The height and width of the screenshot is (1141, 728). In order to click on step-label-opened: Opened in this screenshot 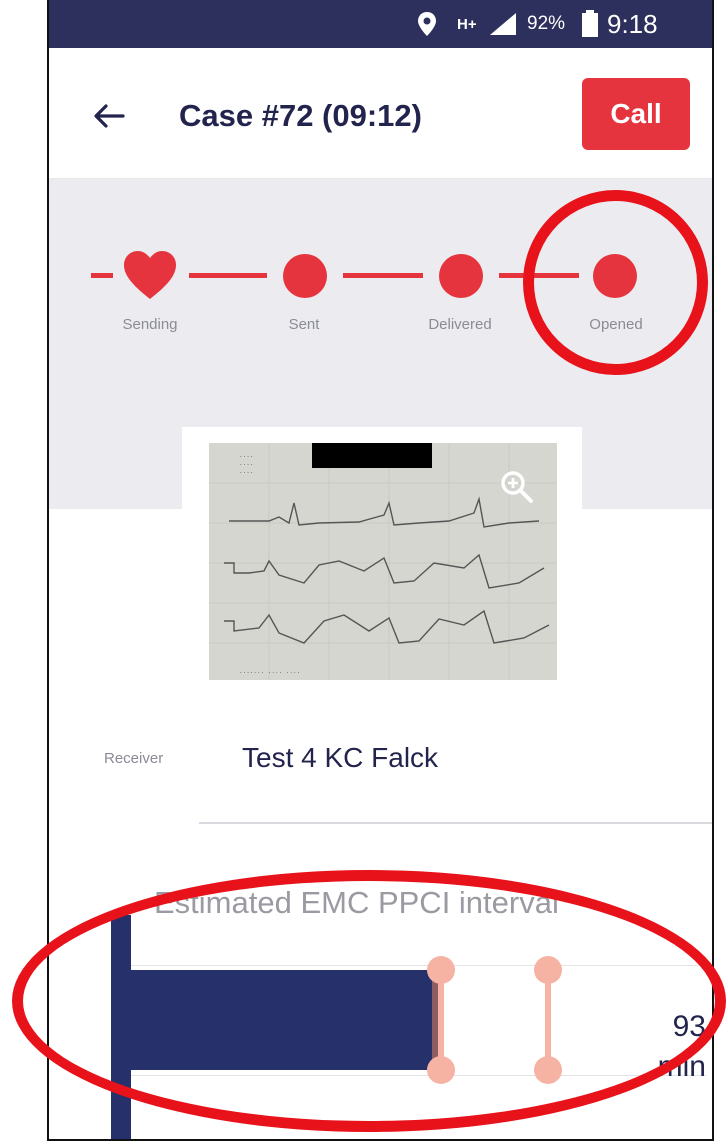, I will do `click(616, 324)`.